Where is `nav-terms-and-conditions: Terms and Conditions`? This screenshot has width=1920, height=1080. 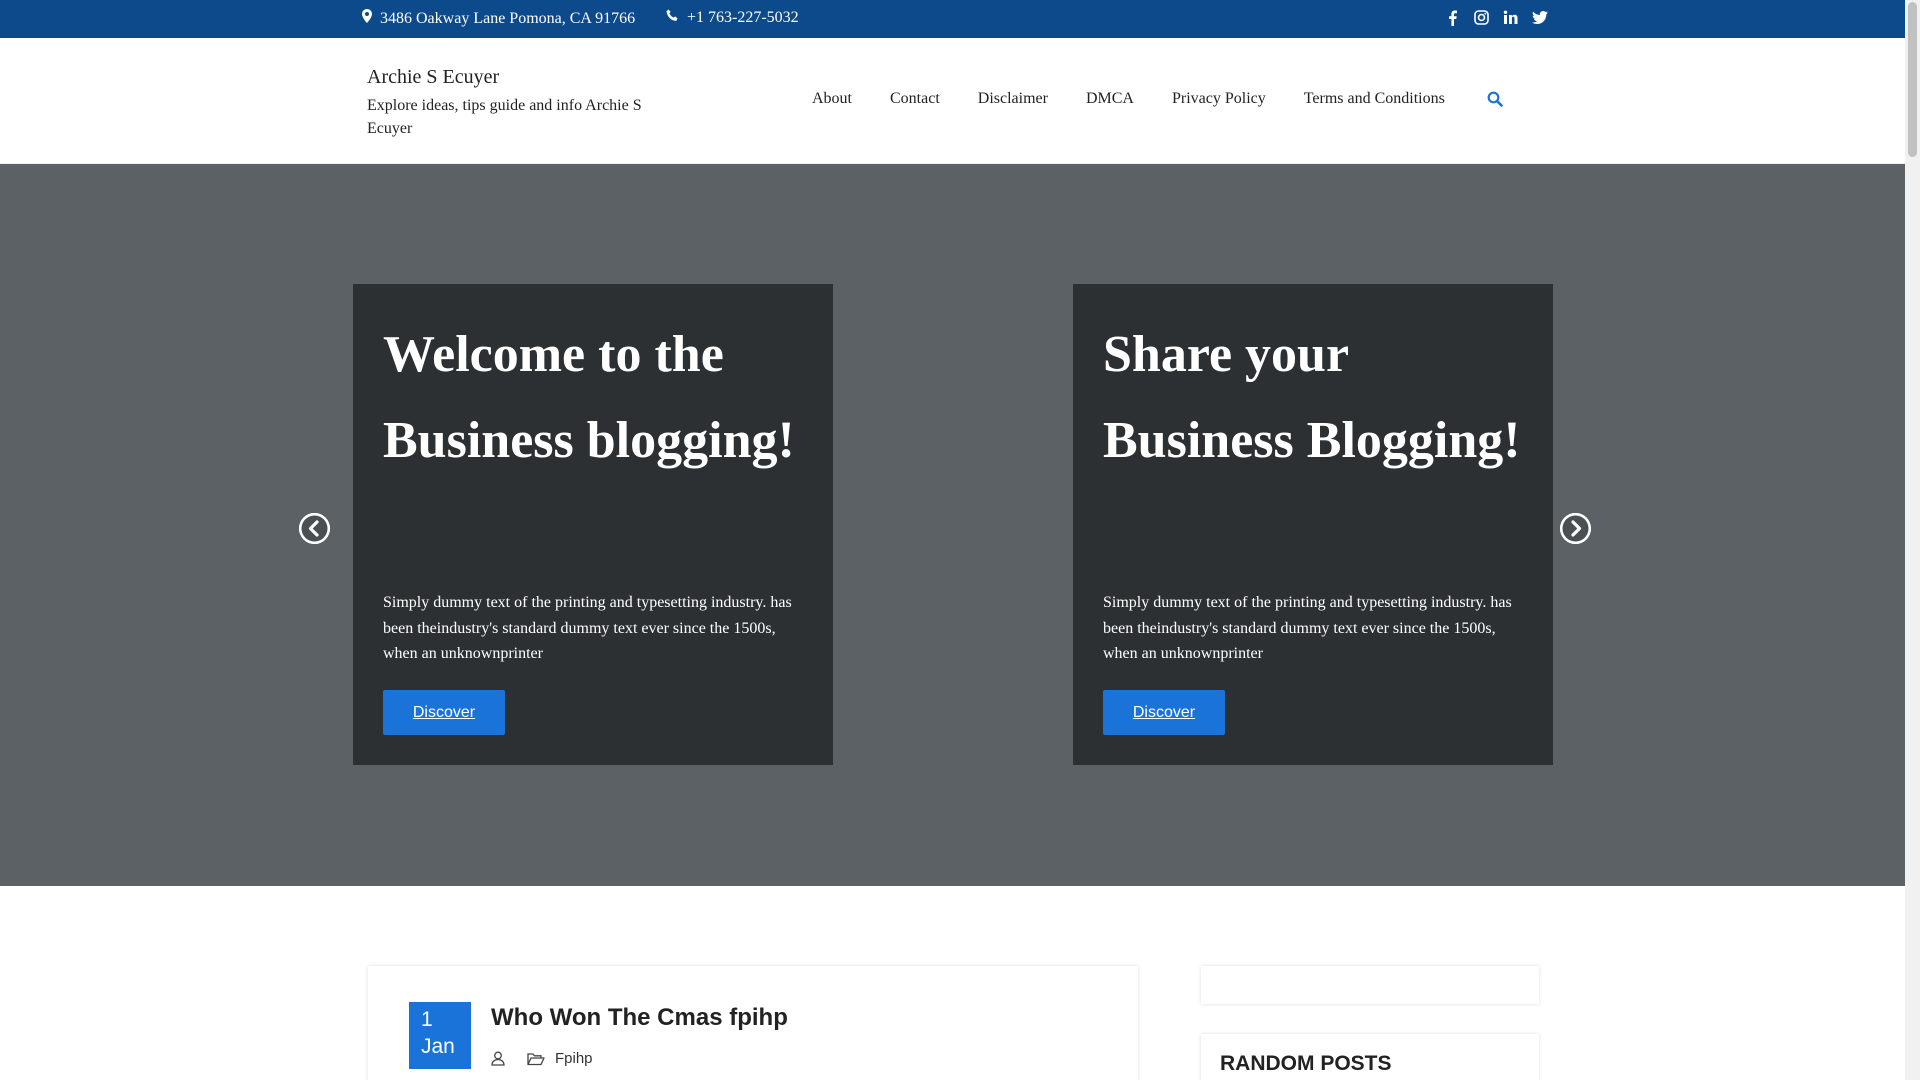 nav-terms-and-conditions: Terms and Conditions is located at coordinates (1374, 99).